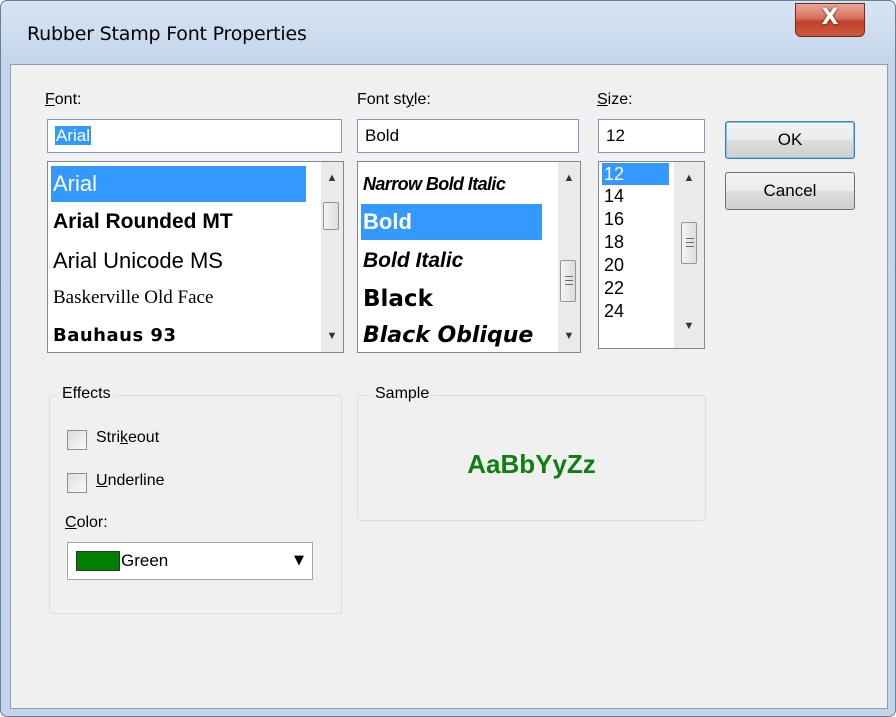 Image resolution: width=896 pixels, height=717 pixels. I want to click on font-list-item: Arial Unicode MS, so click(137, 261).